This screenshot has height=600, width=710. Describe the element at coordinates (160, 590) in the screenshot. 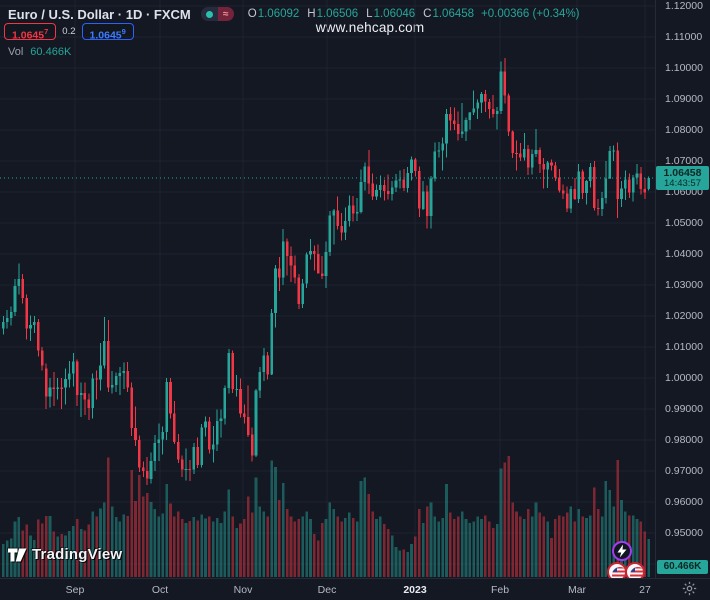

I see `time-axis-label: Oct` at that location.